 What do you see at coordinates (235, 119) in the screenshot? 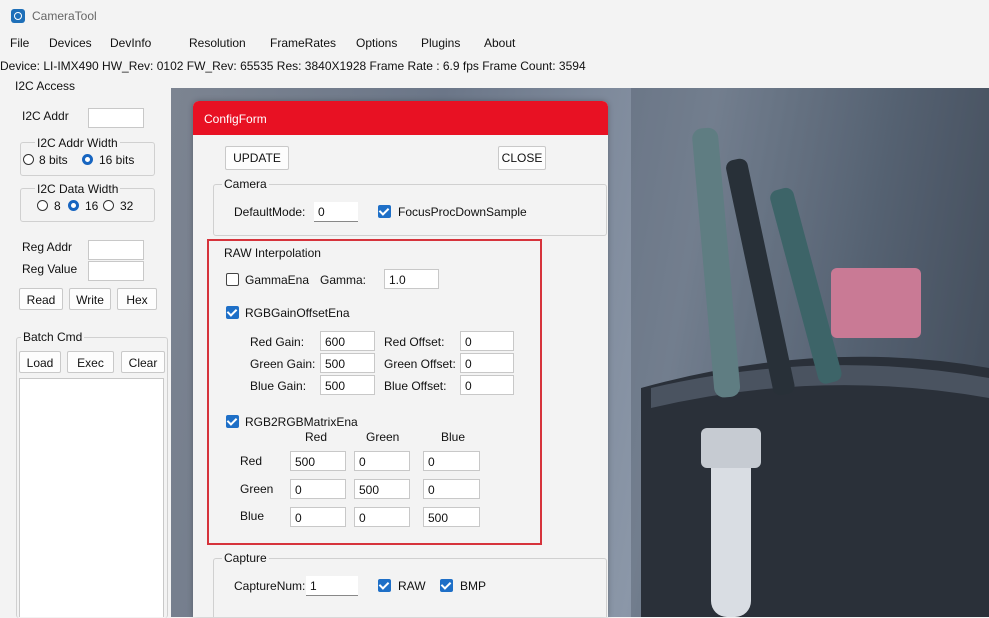
I see `config-form-title: ConfigForm` at bounding box center [235, 119].